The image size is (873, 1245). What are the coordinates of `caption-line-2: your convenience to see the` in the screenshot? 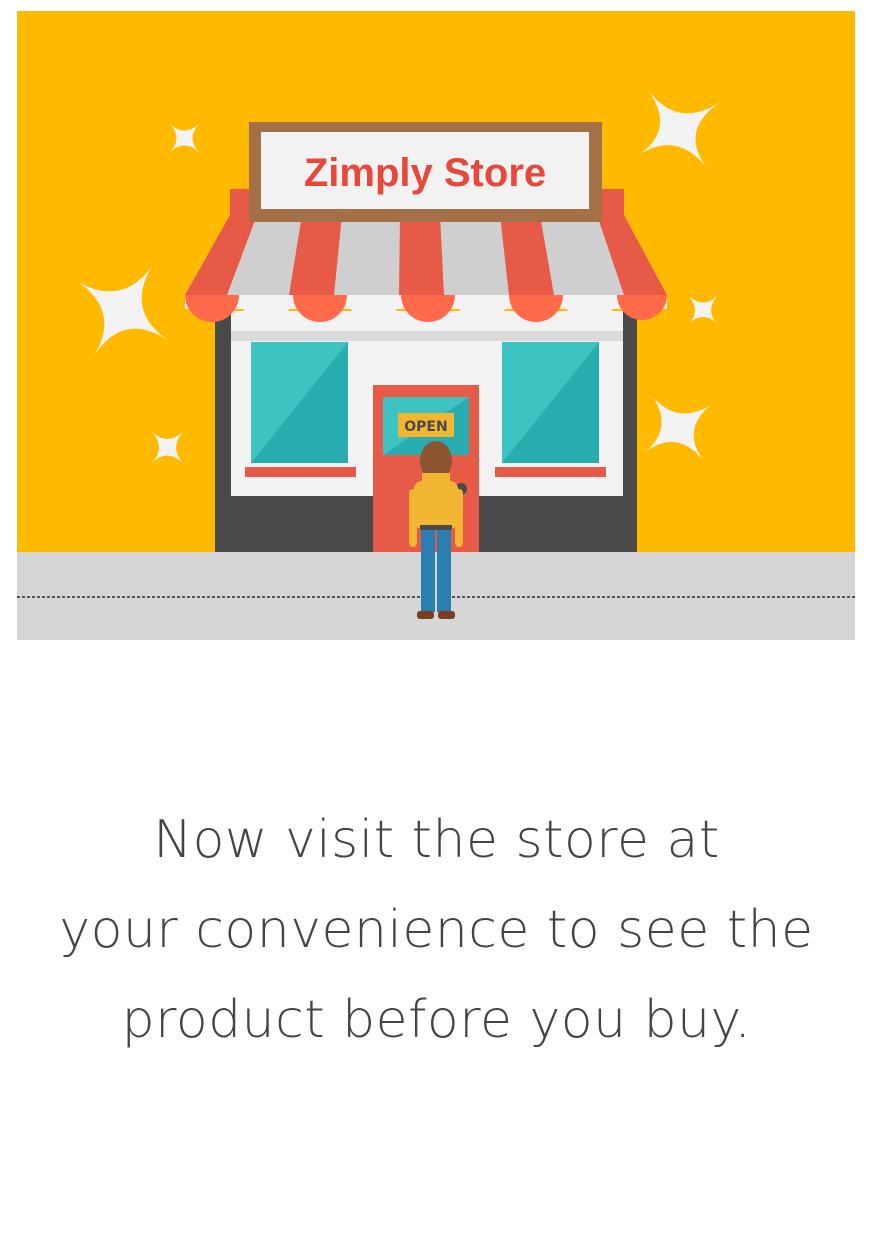 It's located at (436, 930).